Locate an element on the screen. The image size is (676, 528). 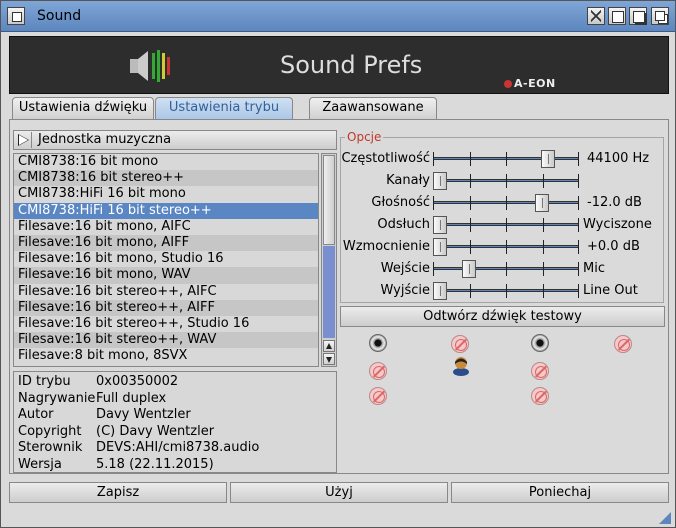
mode-list-item: Filesave:16 bit mono, WAV is located at coordinates (166, 275).